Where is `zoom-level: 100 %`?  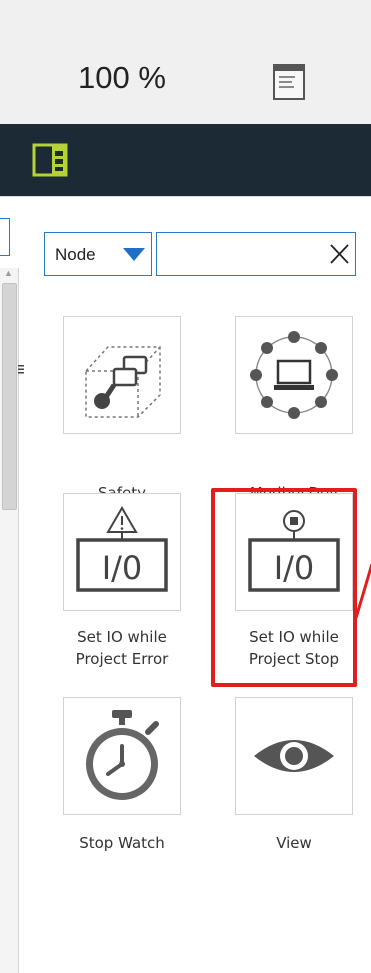 zoom-level: 100 % is located at coordinates (122, 78).